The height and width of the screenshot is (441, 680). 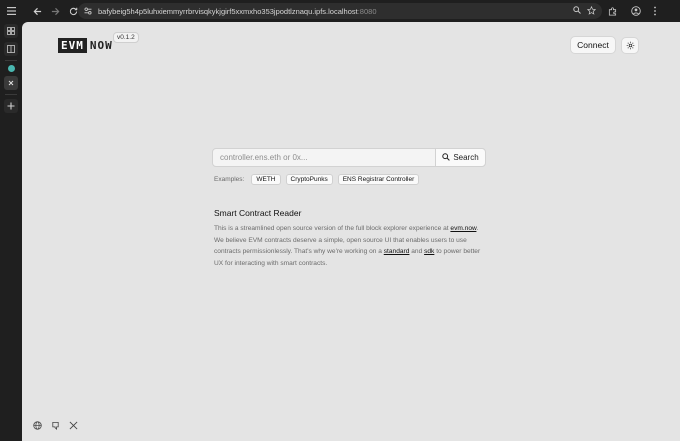 What do you see at coordinates (636, 11) in the screenshot?
I see `profile-icon` at bounding box center [636, 11].